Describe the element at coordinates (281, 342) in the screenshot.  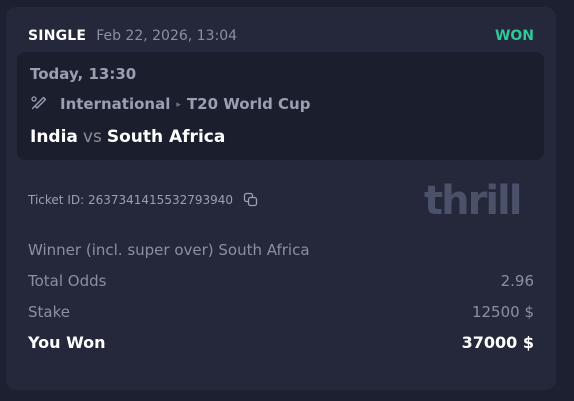
I see `you-won-row: You Won 37000 $` at that location.